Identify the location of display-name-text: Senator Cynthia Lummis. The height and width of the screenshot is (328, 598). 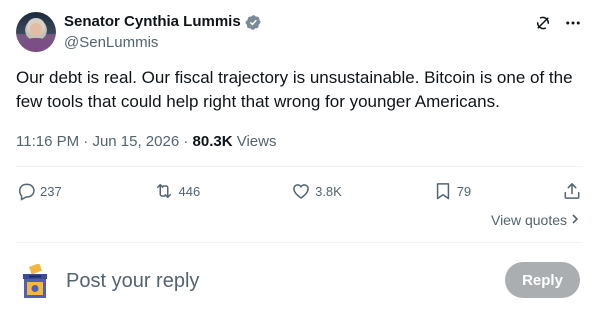
(152, 22).